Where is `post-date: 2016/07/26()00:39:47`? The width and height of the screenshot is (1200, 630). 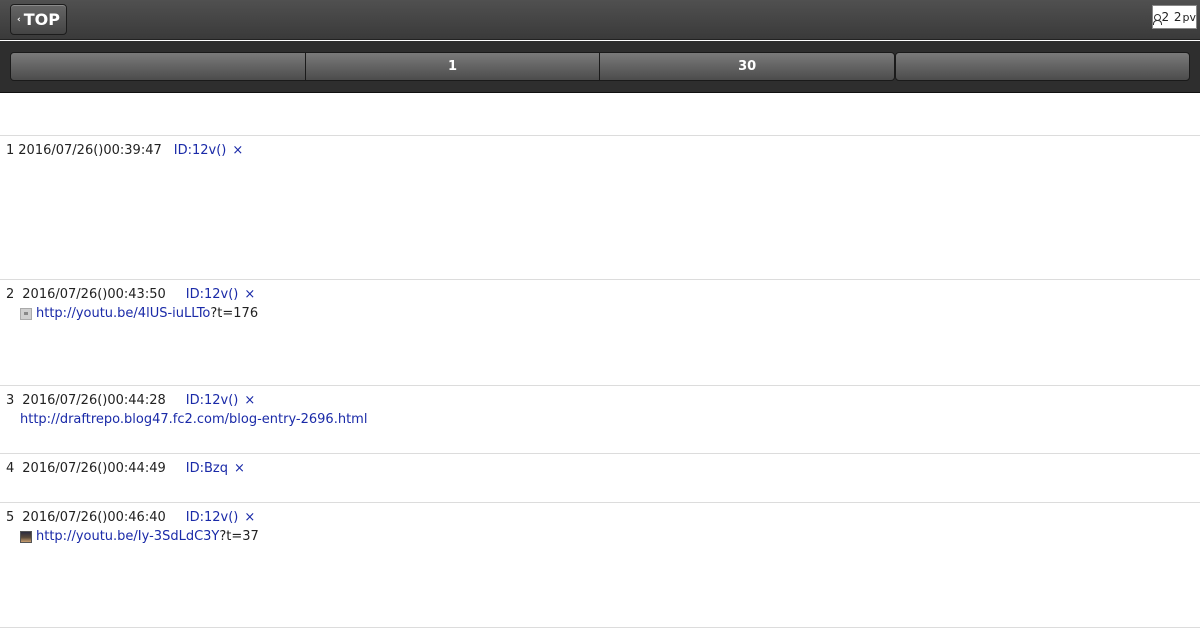
post-date: 2016/07/26()00:39:47 is located at coordinates (90, 150).